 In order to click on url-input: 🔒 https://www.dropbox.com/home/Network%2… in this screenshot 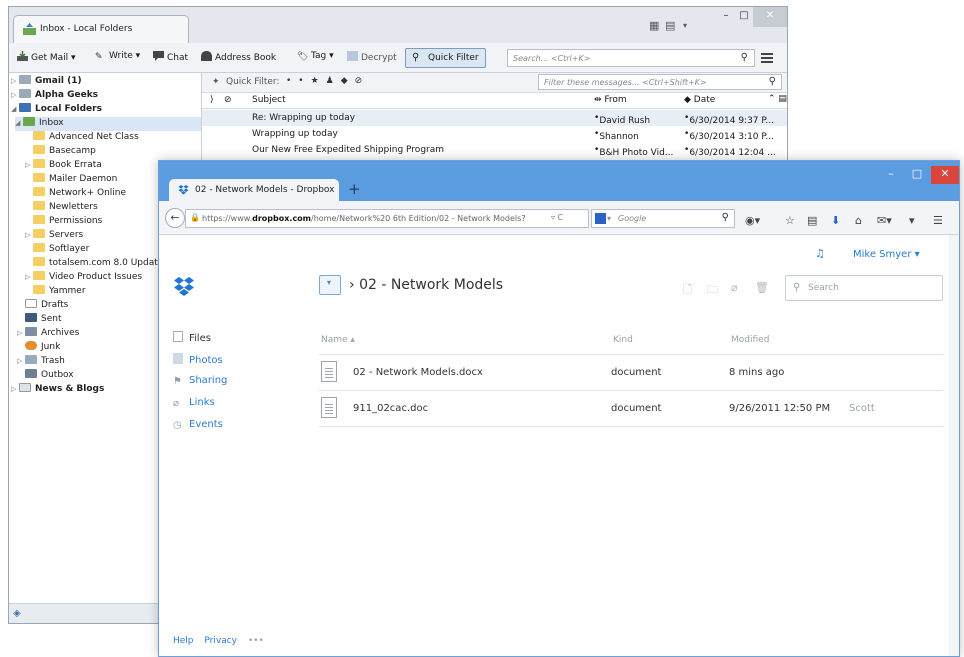, I will do `click(387, 218)`.